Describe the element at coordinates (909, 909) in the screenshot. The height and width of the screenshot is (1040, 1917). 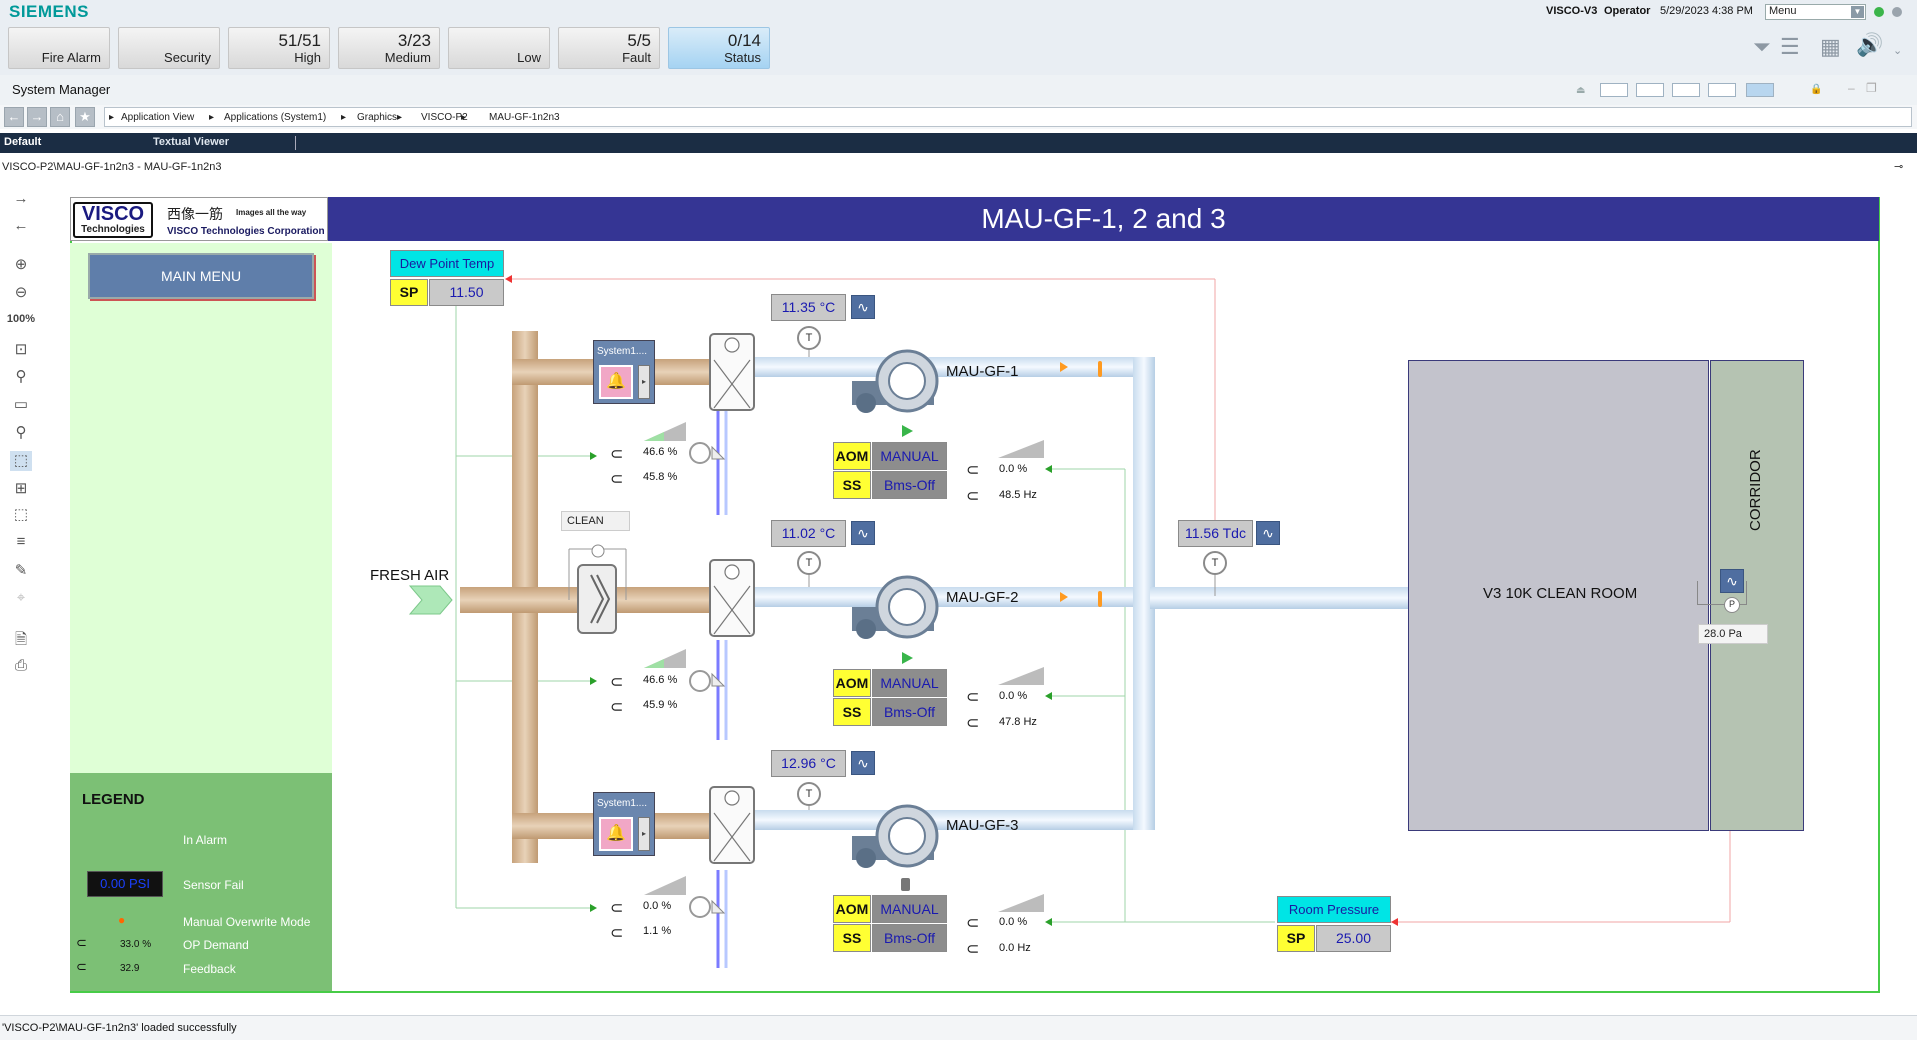
I see `unit3-aom-value: MANUAL` at that location.